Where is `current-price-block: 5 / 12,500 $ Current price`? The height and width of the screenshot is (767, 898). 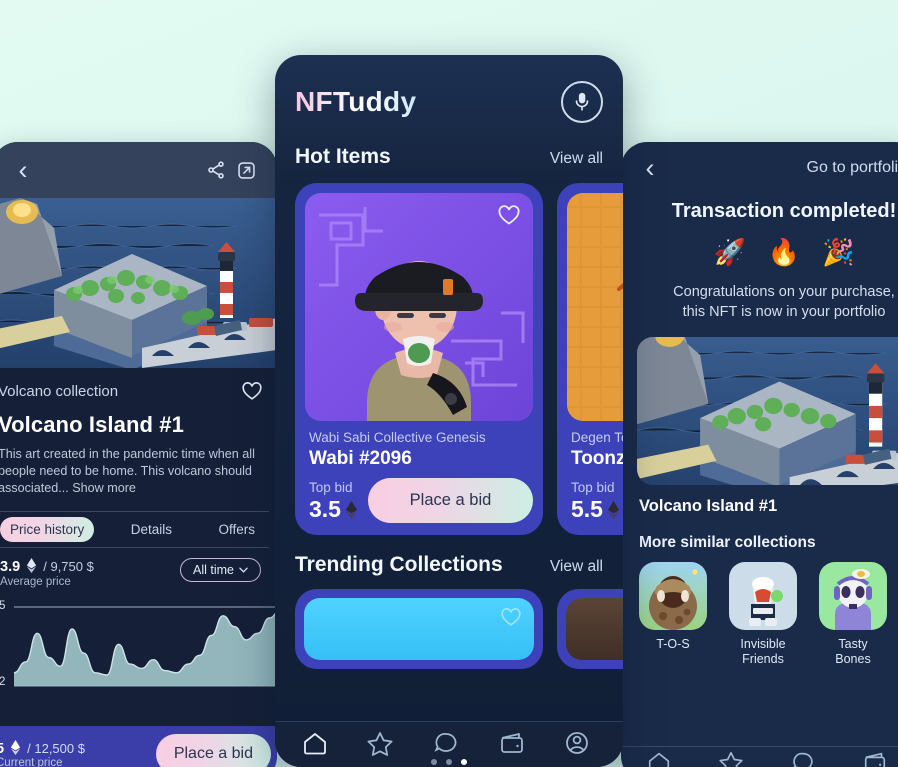 current-price-block: 5 / 12,500 $ Current price is located at coordinates (42, 753).